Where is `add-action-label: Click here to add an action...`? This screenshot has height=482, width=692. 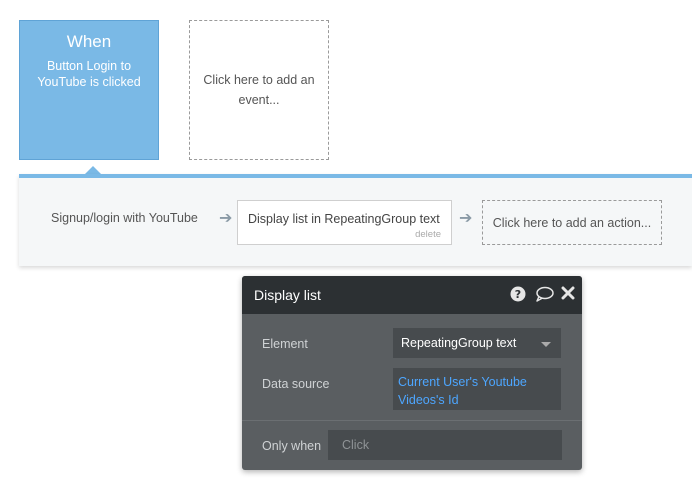 add-action-label: Click here to add an action... is located at coordinates (572, 222).